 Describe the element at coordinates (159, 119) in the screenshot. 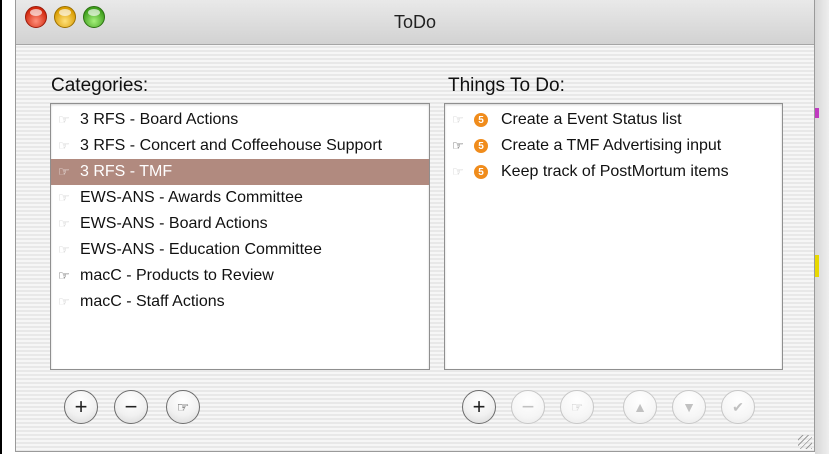

I see `category-item-label: 3 RFS - Board Actions` at that location.